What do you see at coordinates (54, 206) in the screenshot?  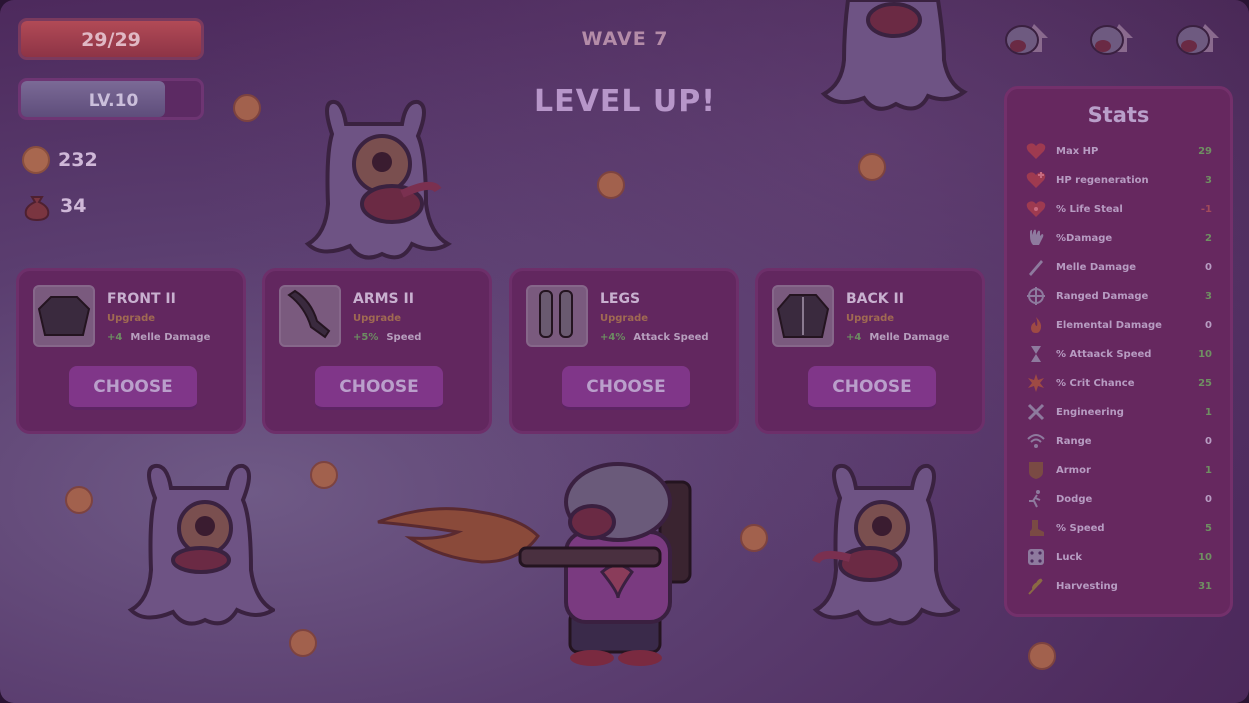 I see `bag-counter: 34` at bounding box center [54, 206].